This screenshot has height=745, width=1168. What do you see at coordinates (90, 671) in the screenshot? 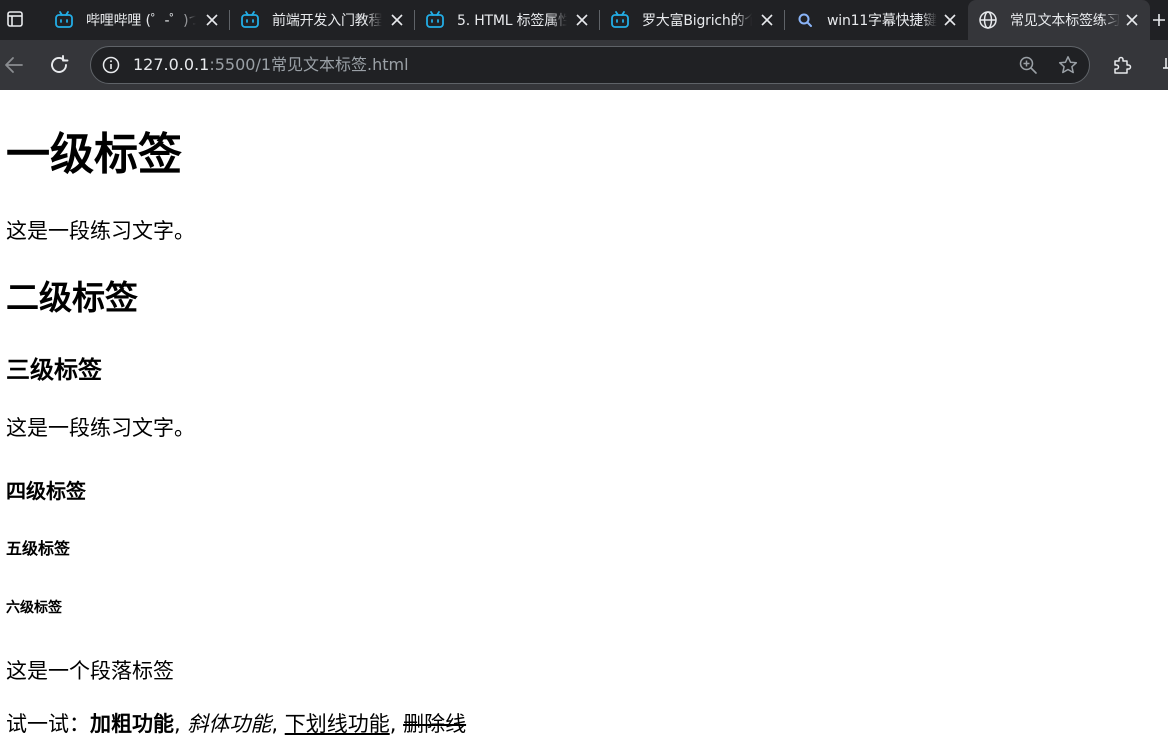
I see `paragraph-tag-text: 这是一个段落标签` at bounding box center [90, 671].